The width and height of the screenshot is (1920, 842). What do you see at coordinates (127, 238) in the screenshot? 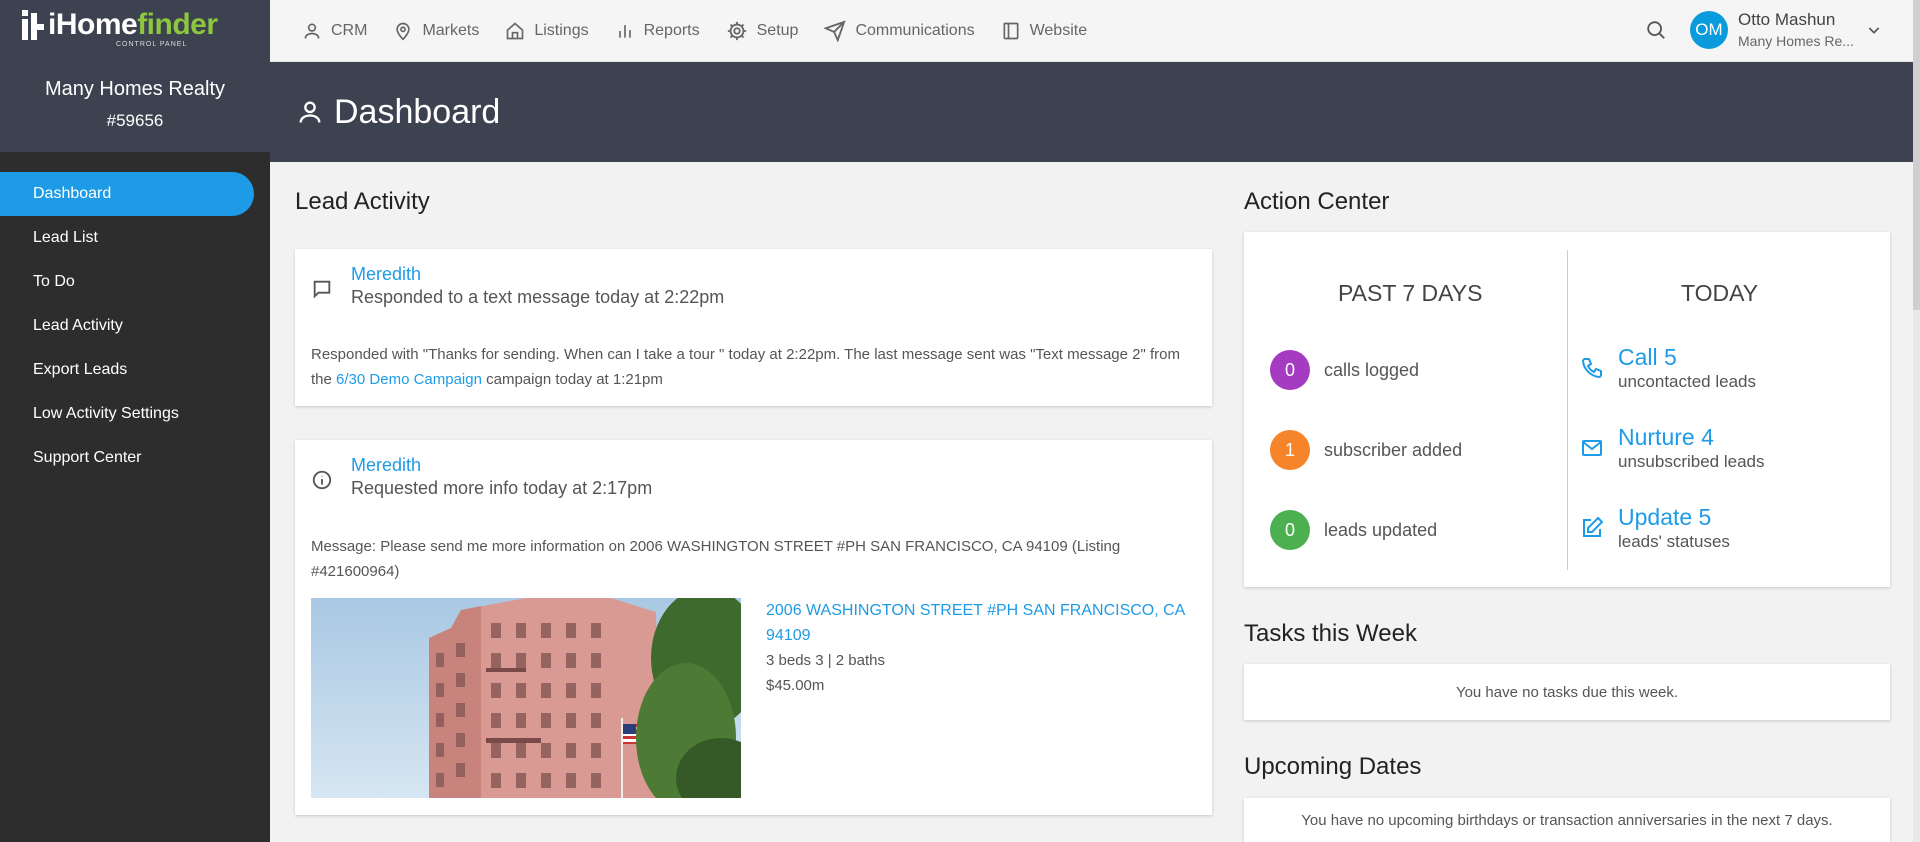
I see `sidebar-item-lead-list: Lead List` at bounding box center [127, 238].